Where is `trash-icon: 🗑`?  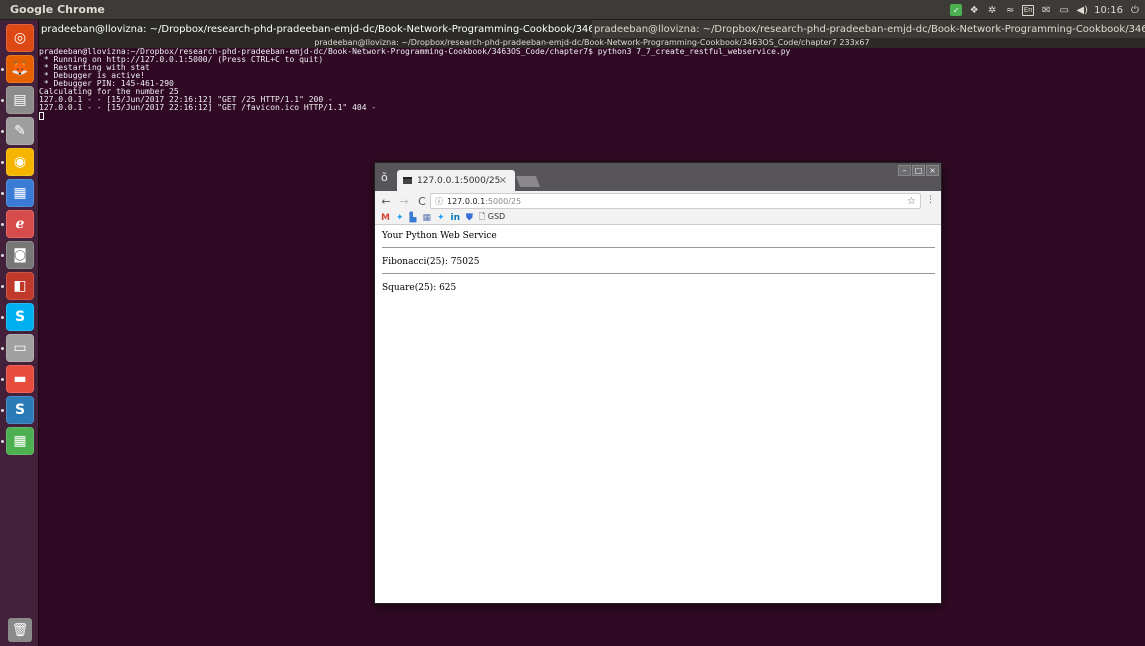
trash-icon: 🗑 is located at coordinates (20, 630).